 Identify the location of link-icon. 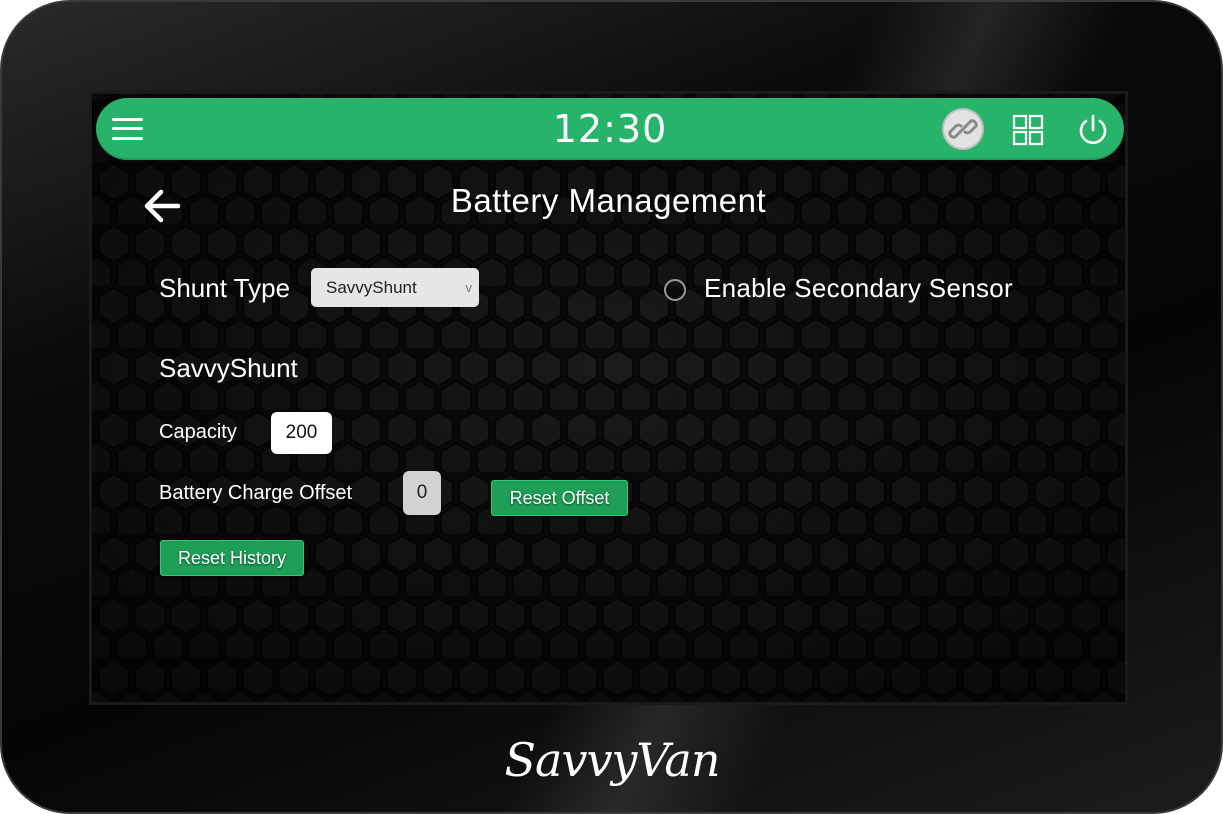
(963, 129).